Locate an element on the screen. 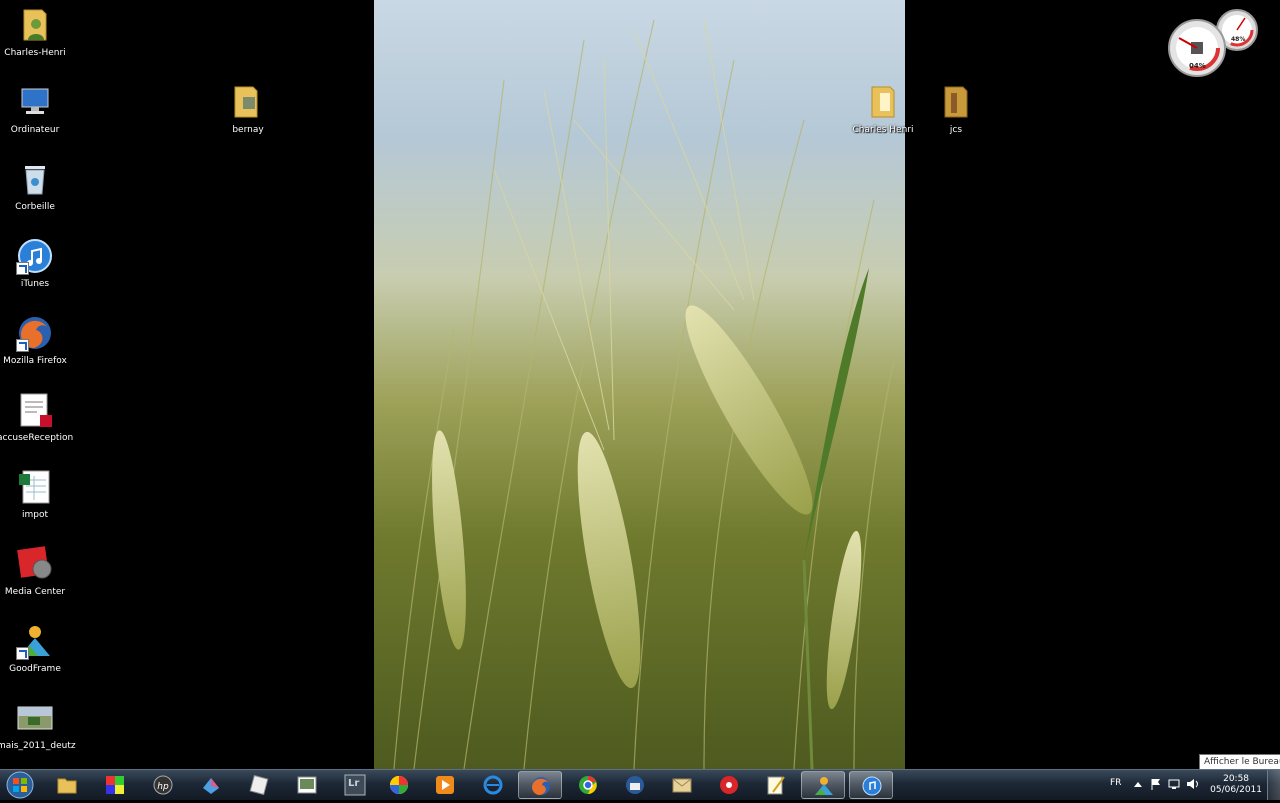 The image size is (1280, 803). show-desktop-tooltip: Afficher le Bureau is located at coordinates (1239, 762).